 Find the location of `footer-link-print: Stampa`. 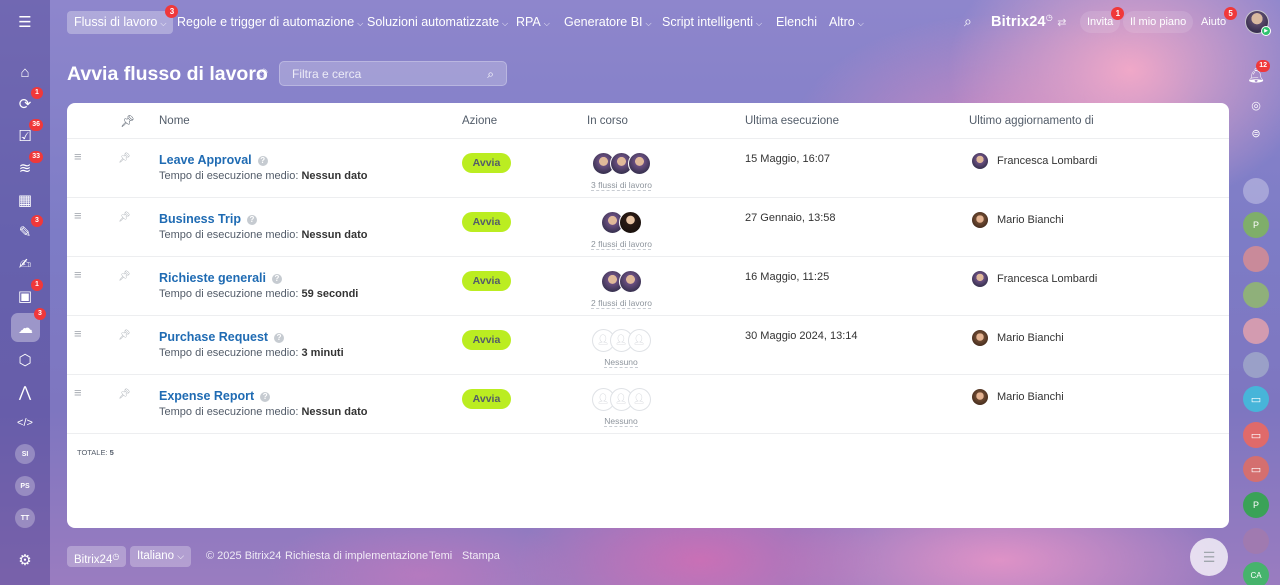

footer-link-print: Stampa is located at coordinates (481, 556).